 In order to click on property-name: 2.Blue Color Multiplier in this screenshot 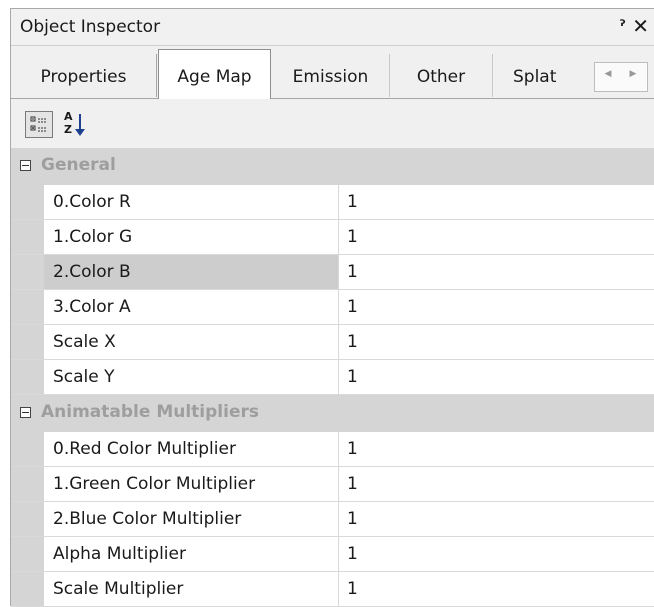, I will do `click(191, 519)`.